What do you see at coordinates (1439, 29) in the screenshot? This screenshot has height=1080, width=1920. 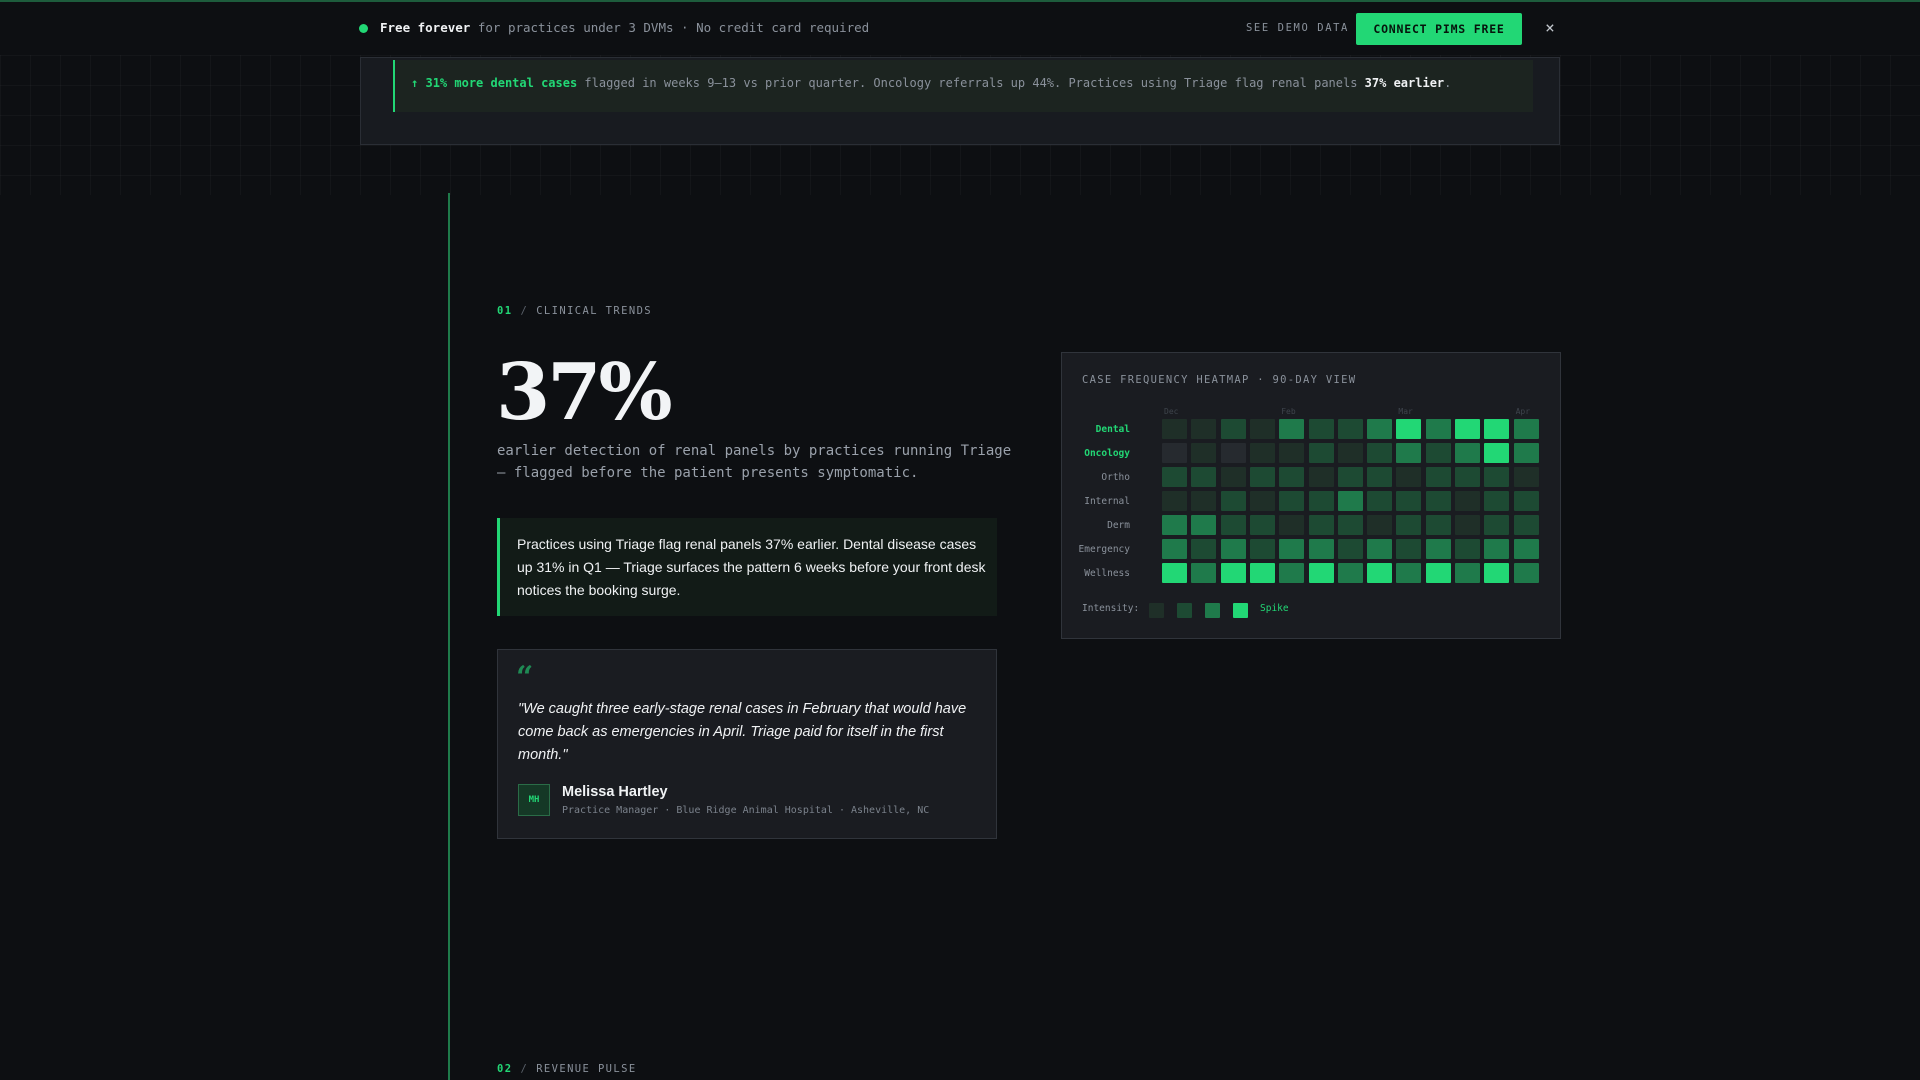 I see `connect-pims-button: CONNECT PIMS FREE` at bounding box center [1439, 29].